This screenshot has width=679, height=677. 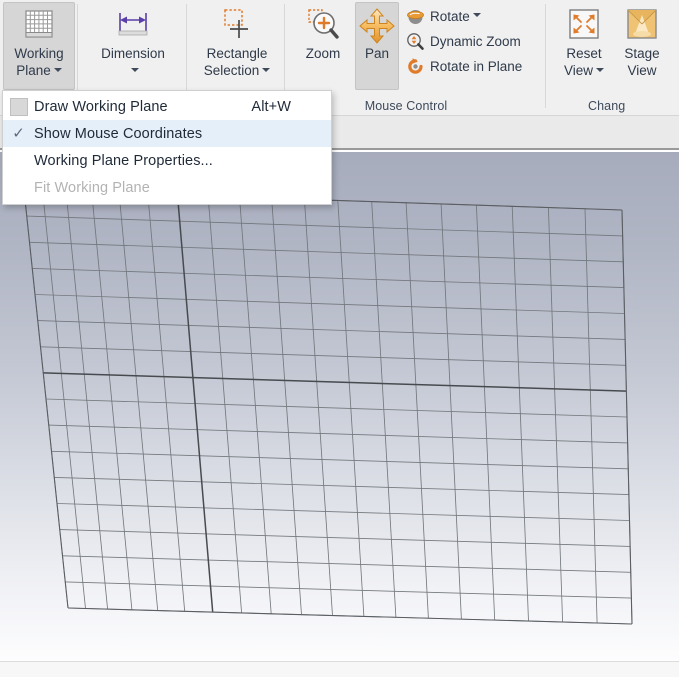 What do you see at coordinates (266, 70) in the screenshot?
I see `rectangle-selection-dropdown-caret` at bounding box center [266, 70].